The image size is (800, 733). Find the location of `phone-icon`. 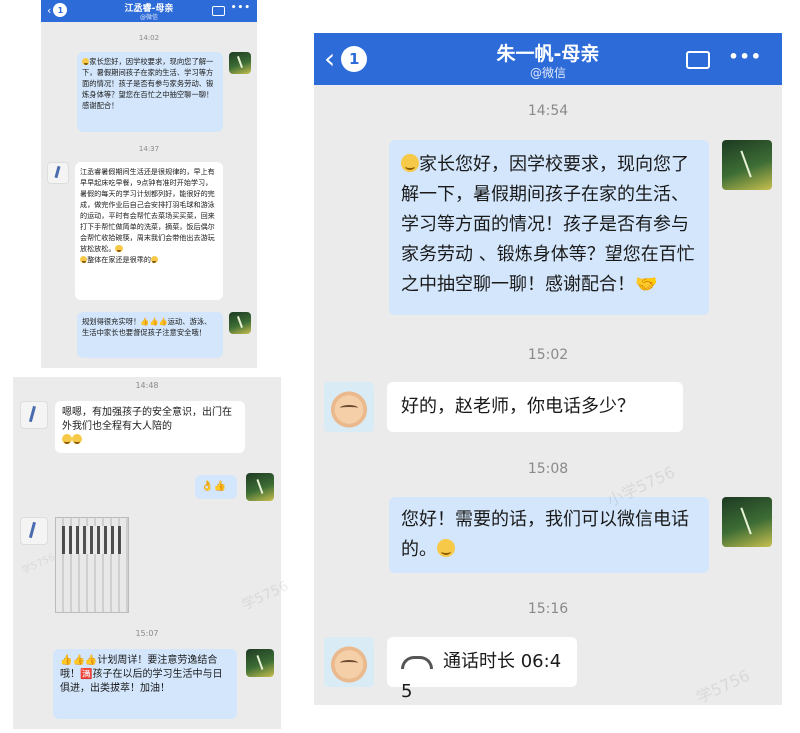

phone-icon is located at coordinates (417, 662).